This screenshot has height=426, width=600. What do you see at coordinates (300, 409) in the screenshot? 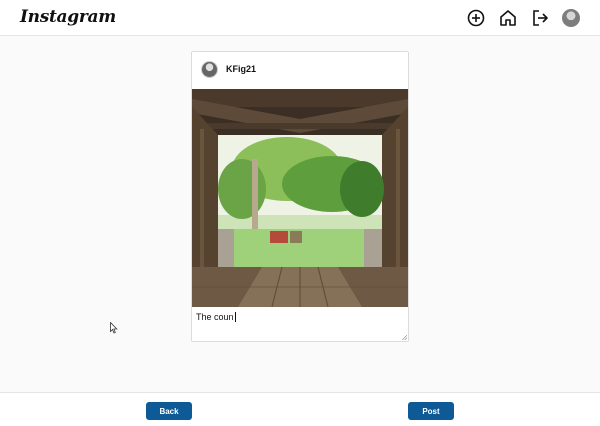
I see `bottom-action-bar: Back Post` at bounding box center [300, 409].